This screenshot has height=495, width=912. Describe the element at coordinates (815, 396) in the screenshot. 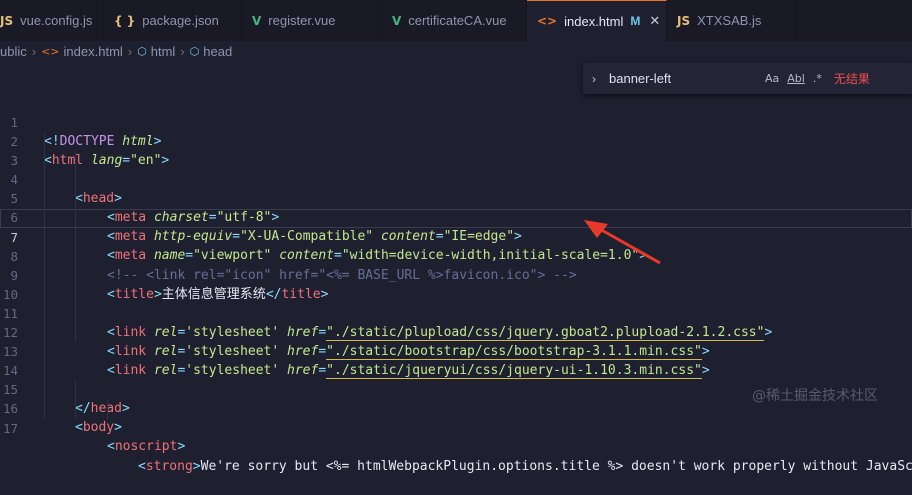

I see `watermark-text: @稀土掘金技术社区` at that location.